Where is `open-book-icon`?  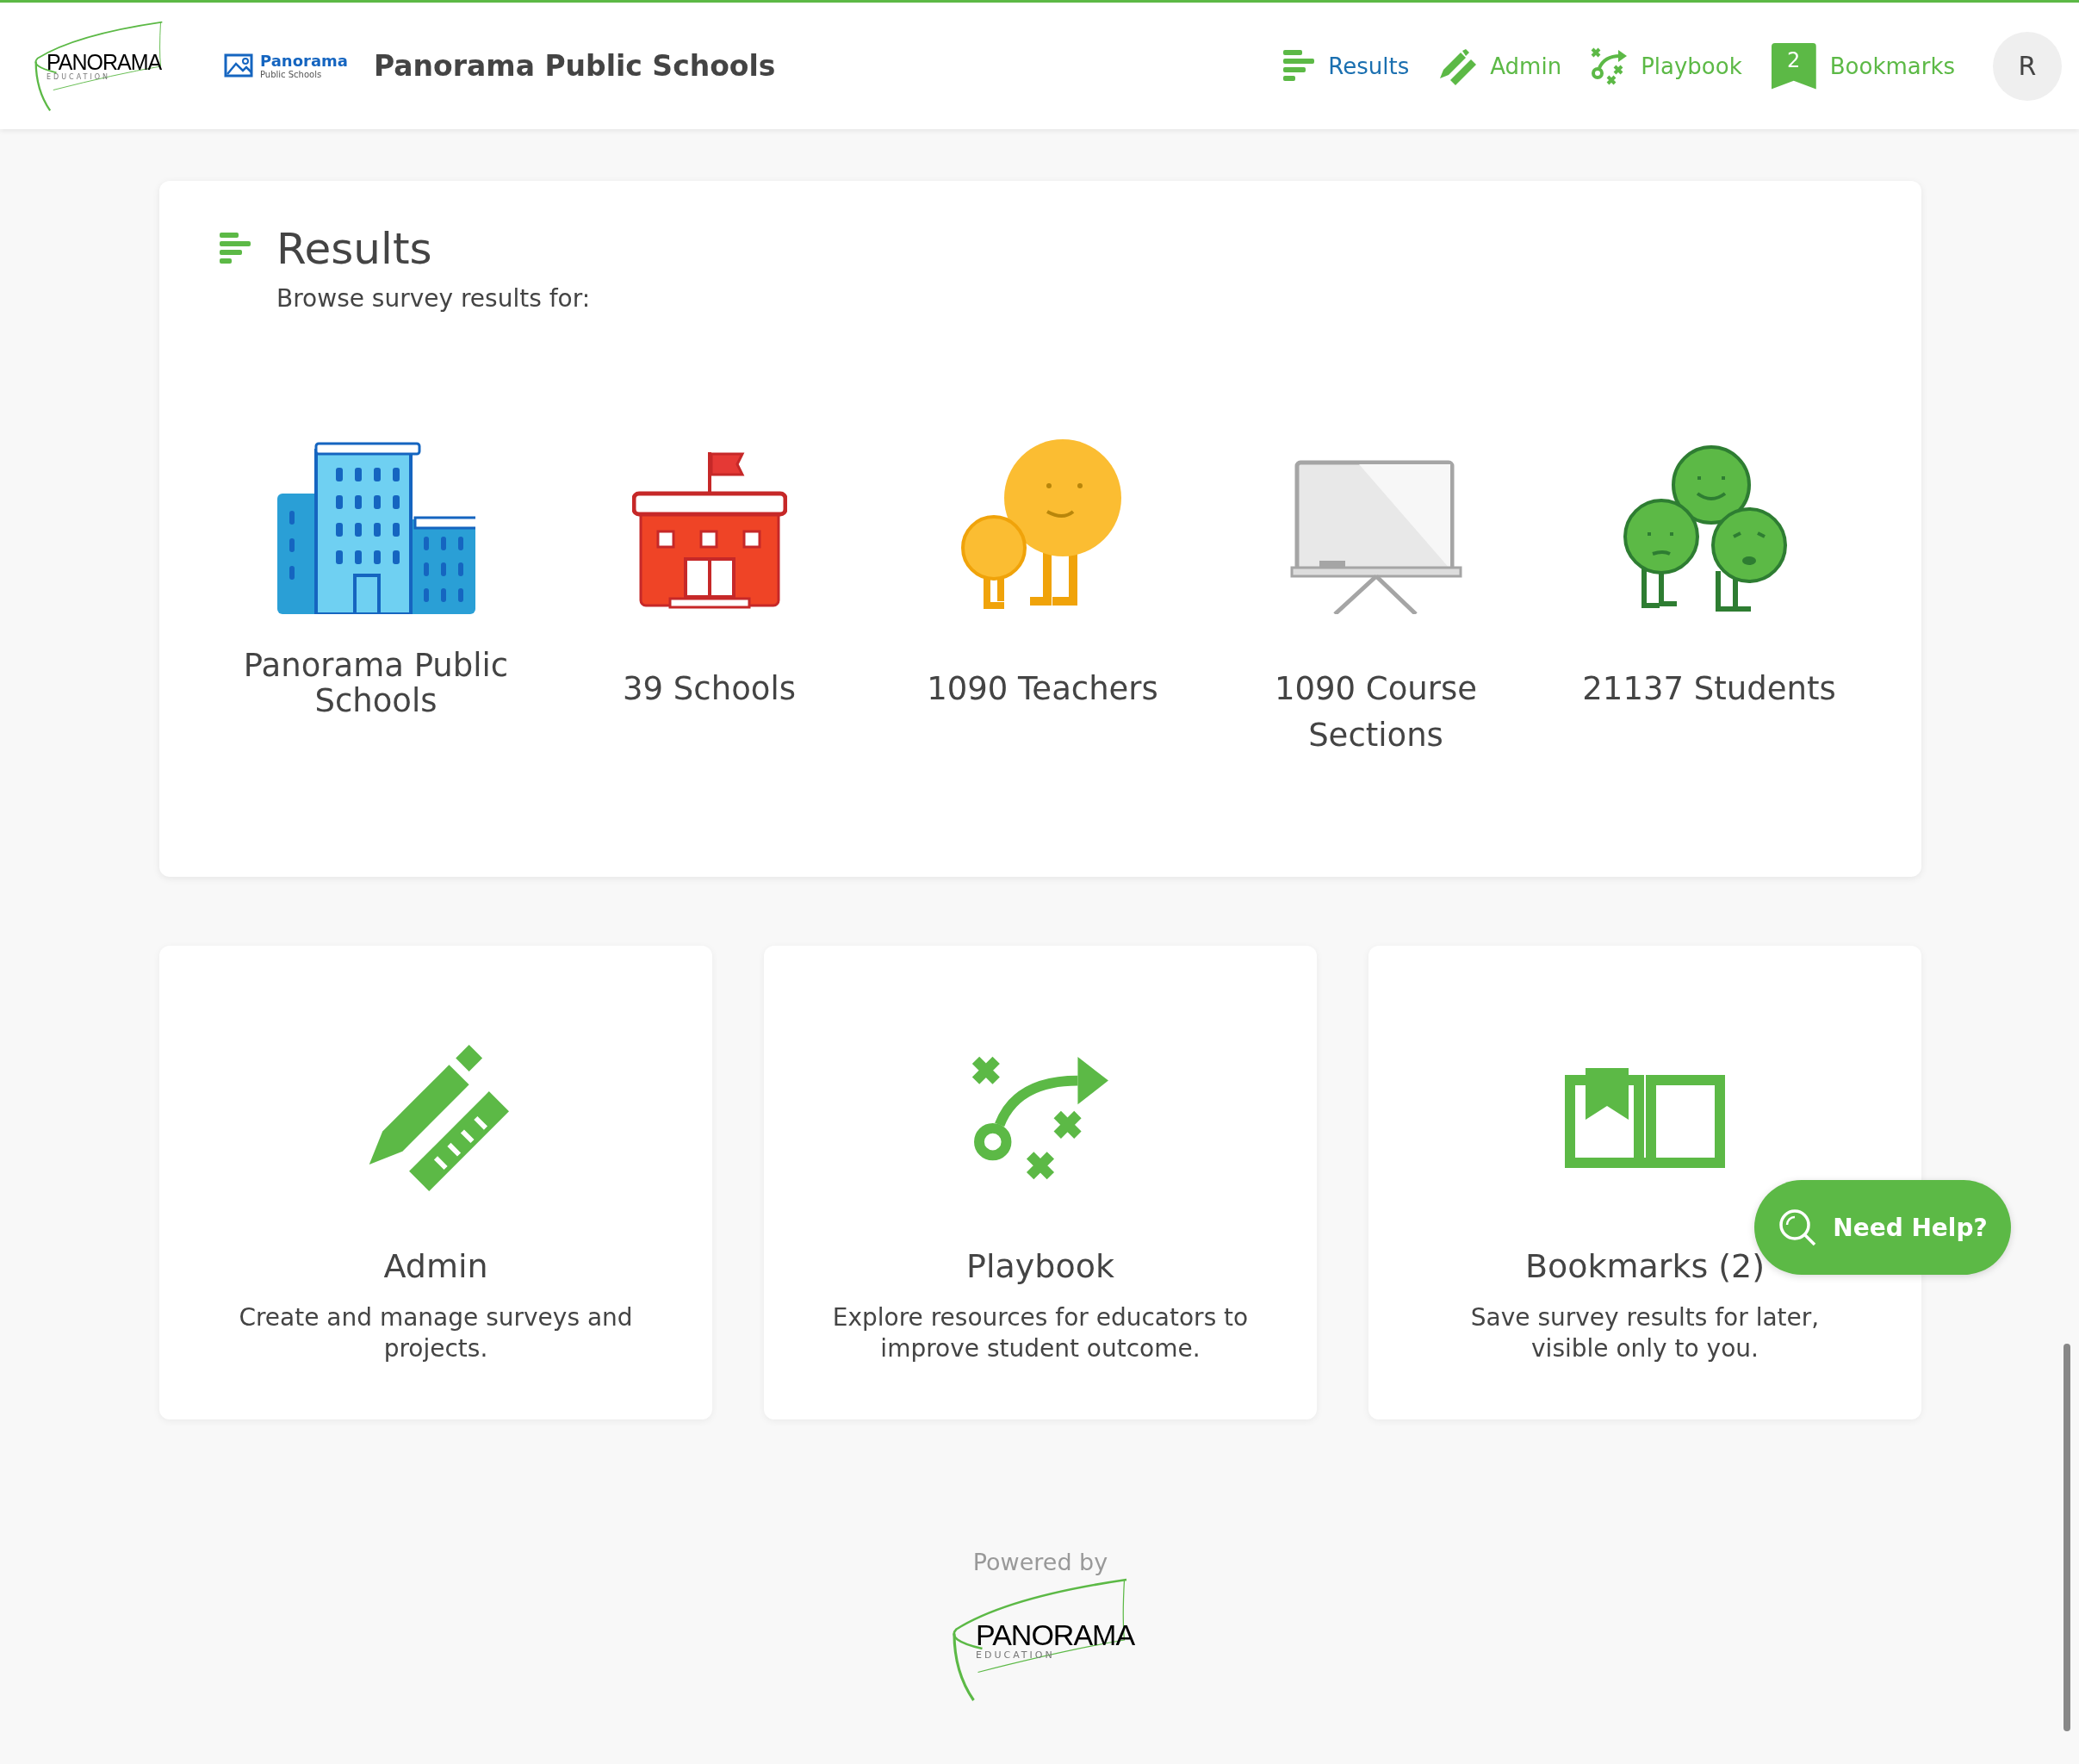
open-book-icon is located at coordinates (1645, 1118).